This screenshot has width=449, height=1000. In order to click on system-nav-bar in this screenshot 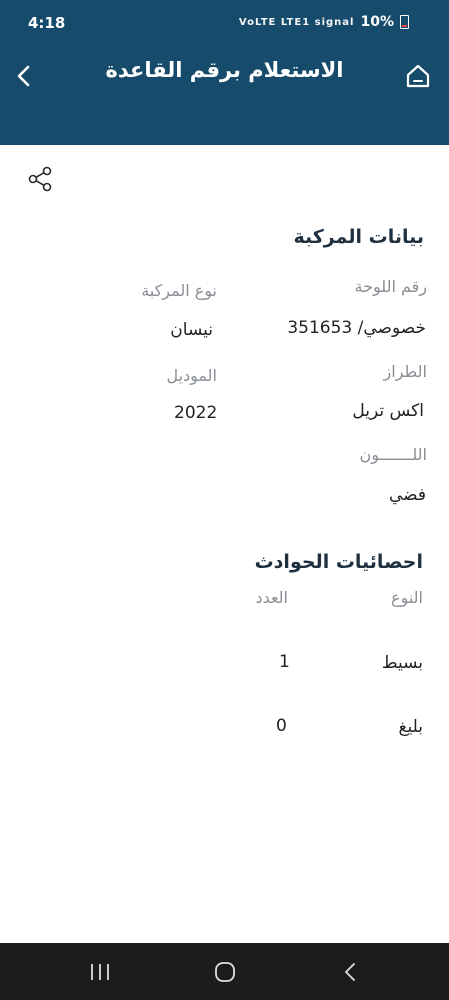, I will do `click(224, 971)`.